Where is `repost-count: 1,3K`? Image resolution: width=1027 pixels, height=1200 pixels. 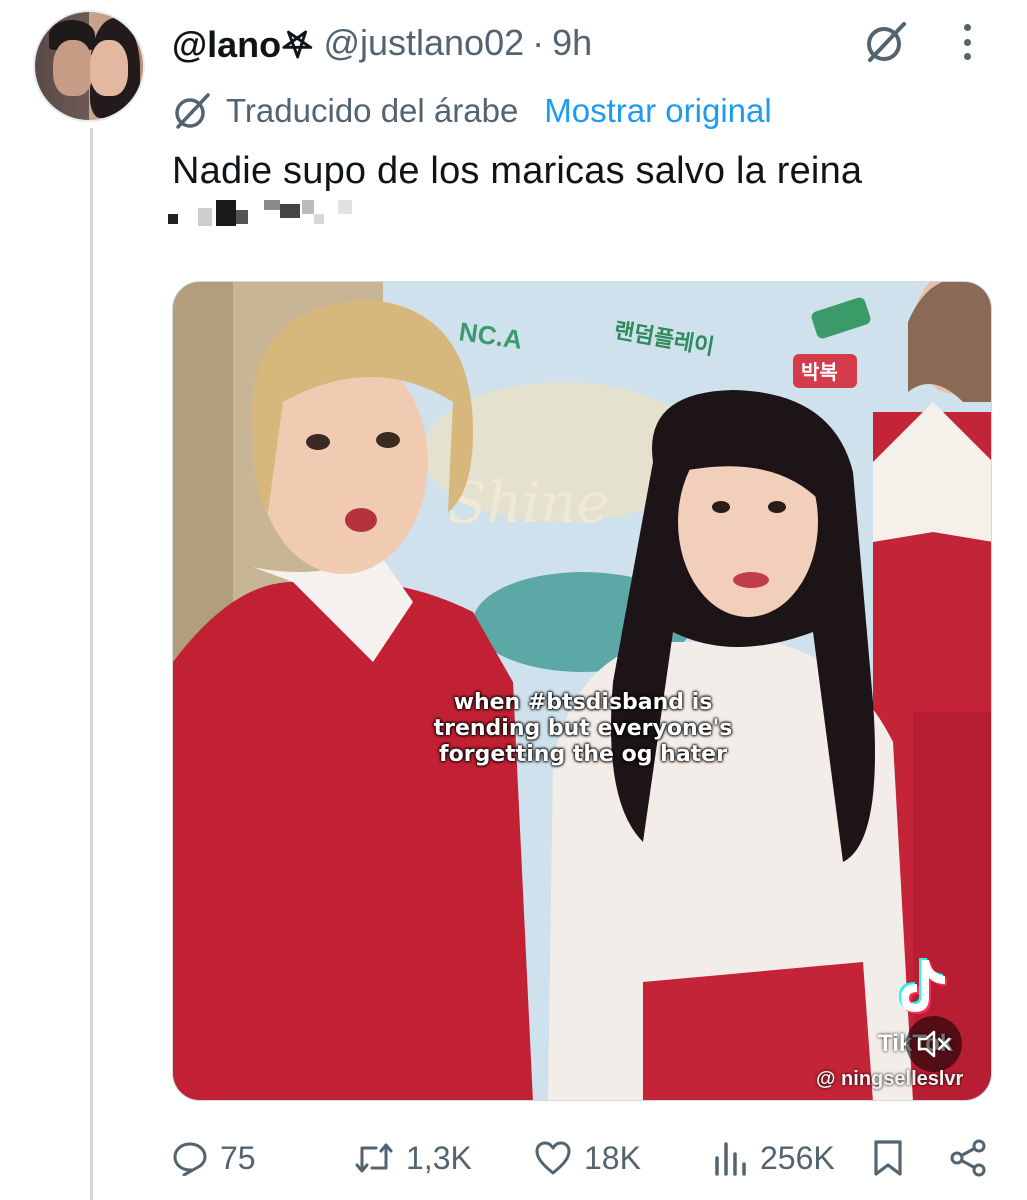
repost-count: 1,3K is located at coordinates (439, 1157).